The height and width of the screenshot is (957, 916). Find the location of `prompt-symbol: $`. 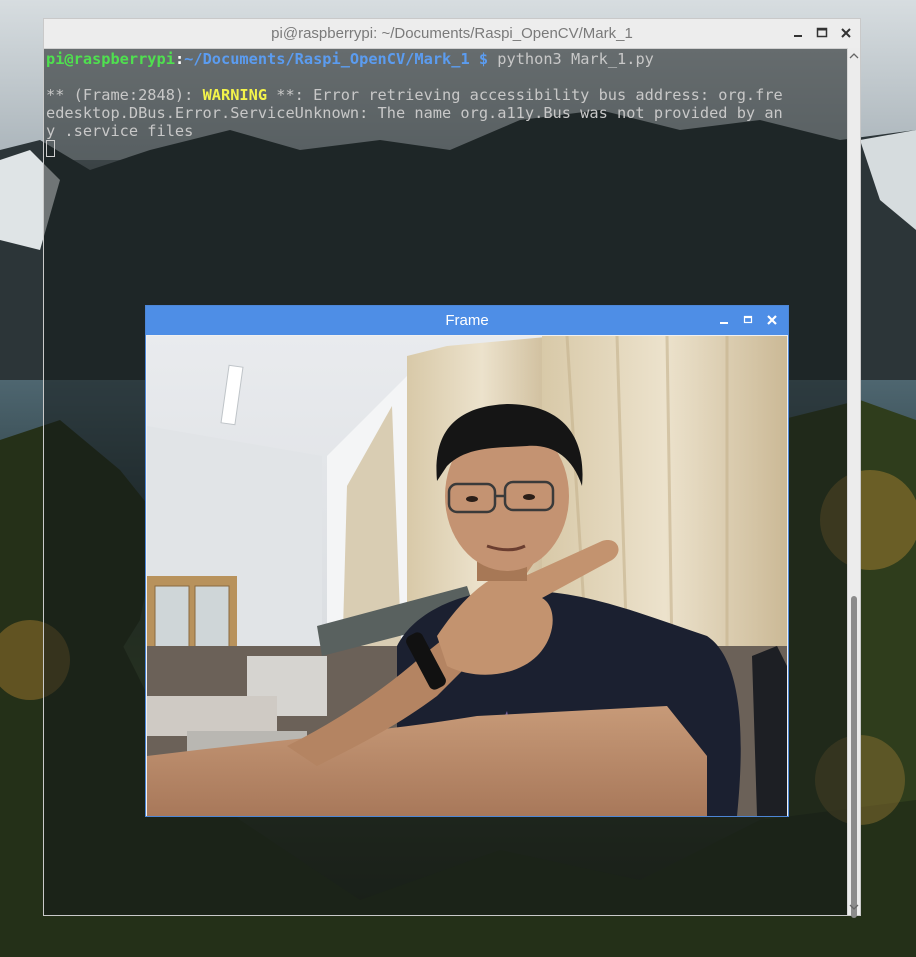

prompt-symbol: $ is located at coordinates (483, 59).